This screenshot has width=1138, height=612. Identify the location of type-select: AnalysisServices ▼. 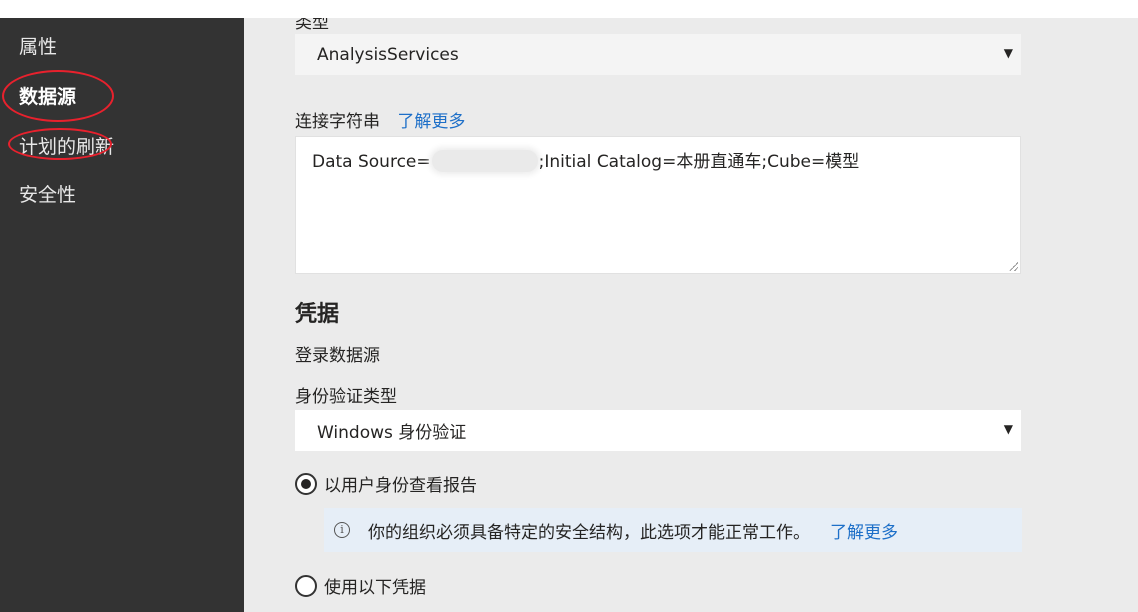
(658, 54).